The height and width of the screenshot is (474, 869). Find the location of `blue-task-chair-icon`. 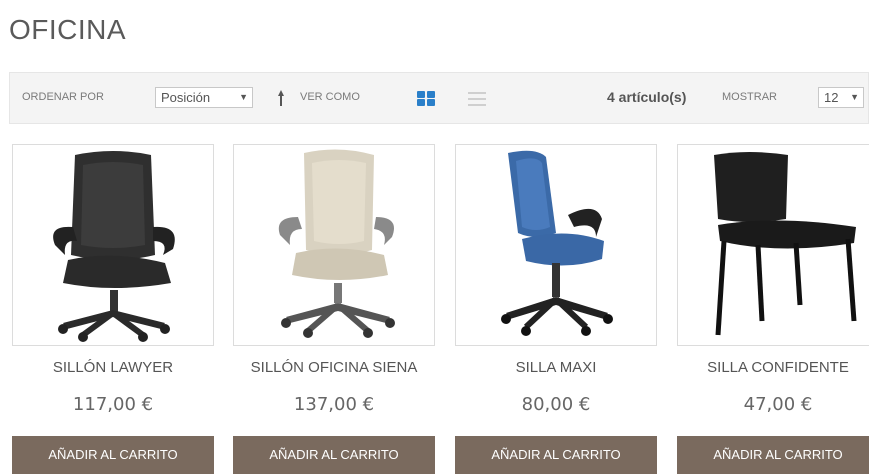

blue-task-chair-icon is located at coordinates (557, 243).